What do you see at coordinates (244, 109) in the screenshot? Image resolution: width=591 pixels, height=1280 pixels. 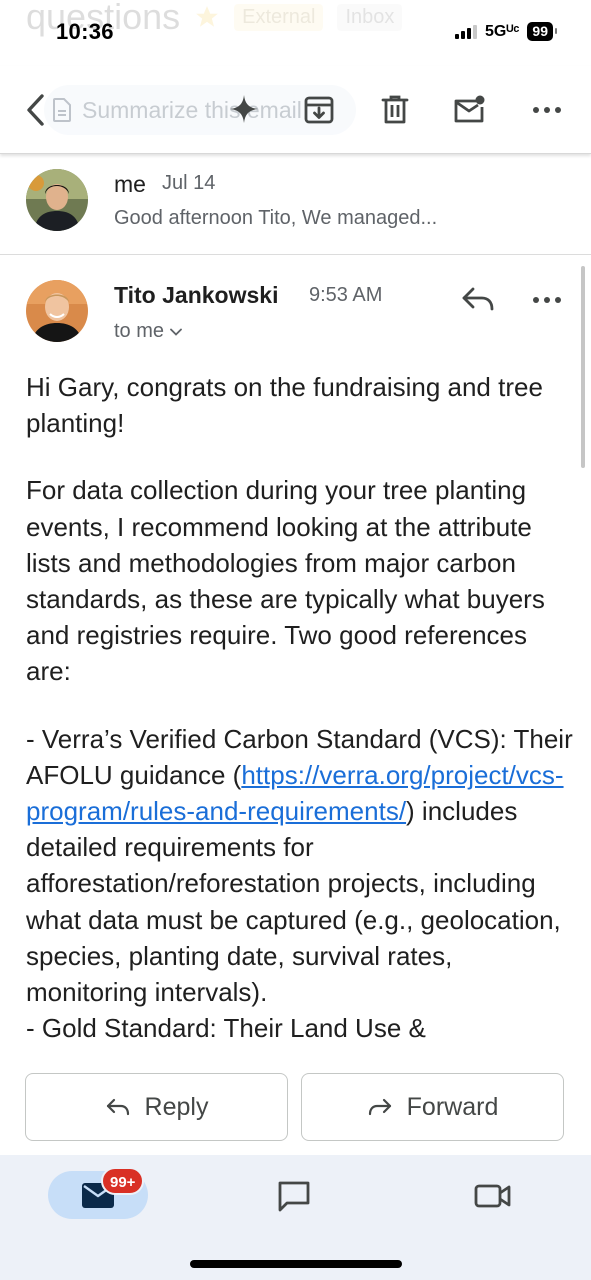 I see `gemini-sparkle-icon` at bounding box center [244, 109].